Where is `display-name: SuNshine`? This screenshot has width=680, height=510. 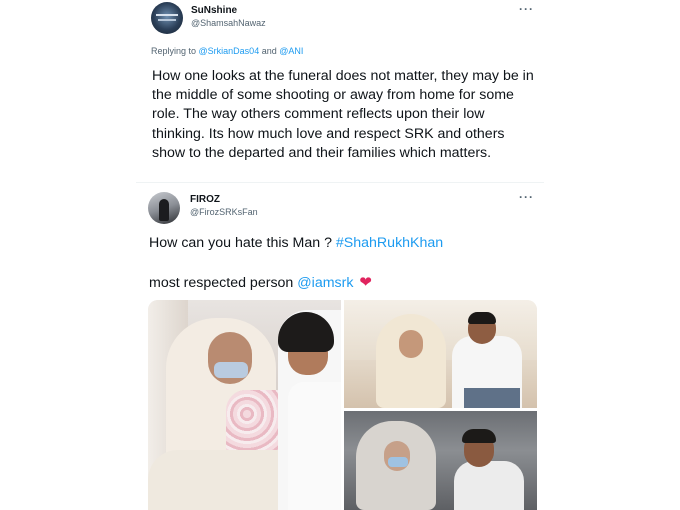 display-name: SuNshine is located at coordinates (214, 10).